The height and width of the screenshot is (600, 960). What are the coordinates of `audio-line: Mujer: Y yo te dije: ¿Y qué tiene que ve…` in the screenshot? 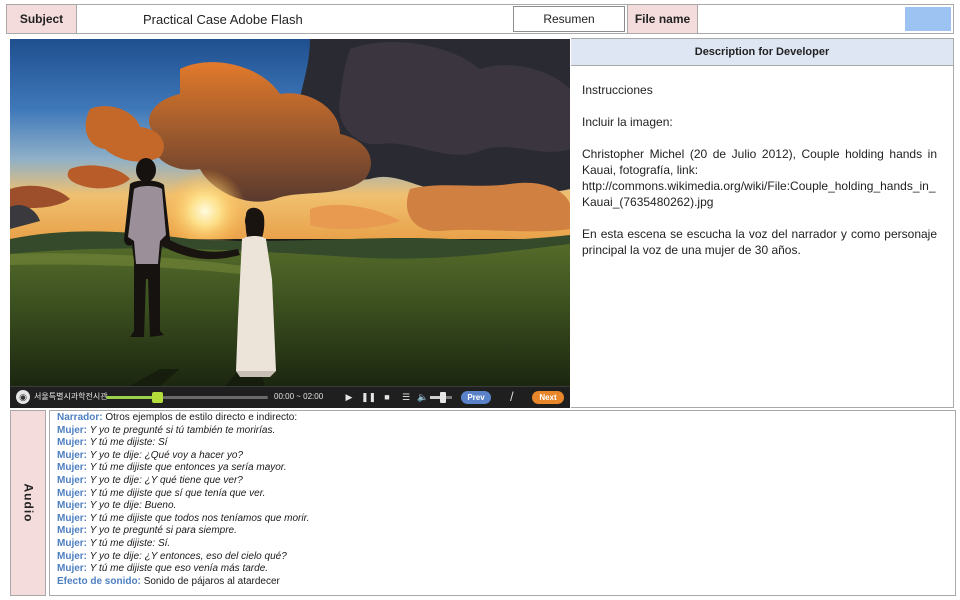 It's located at (506, 481).